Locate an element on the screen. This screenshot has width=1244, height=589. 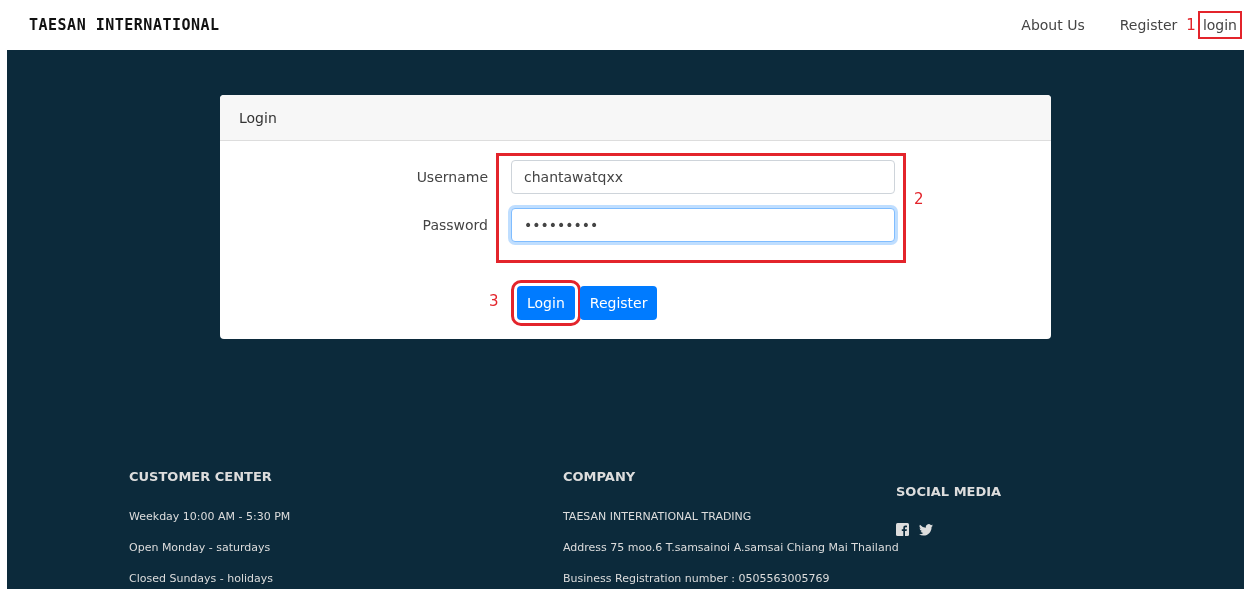
input-field: chantawatqxx is located at coordinates (703, 177).